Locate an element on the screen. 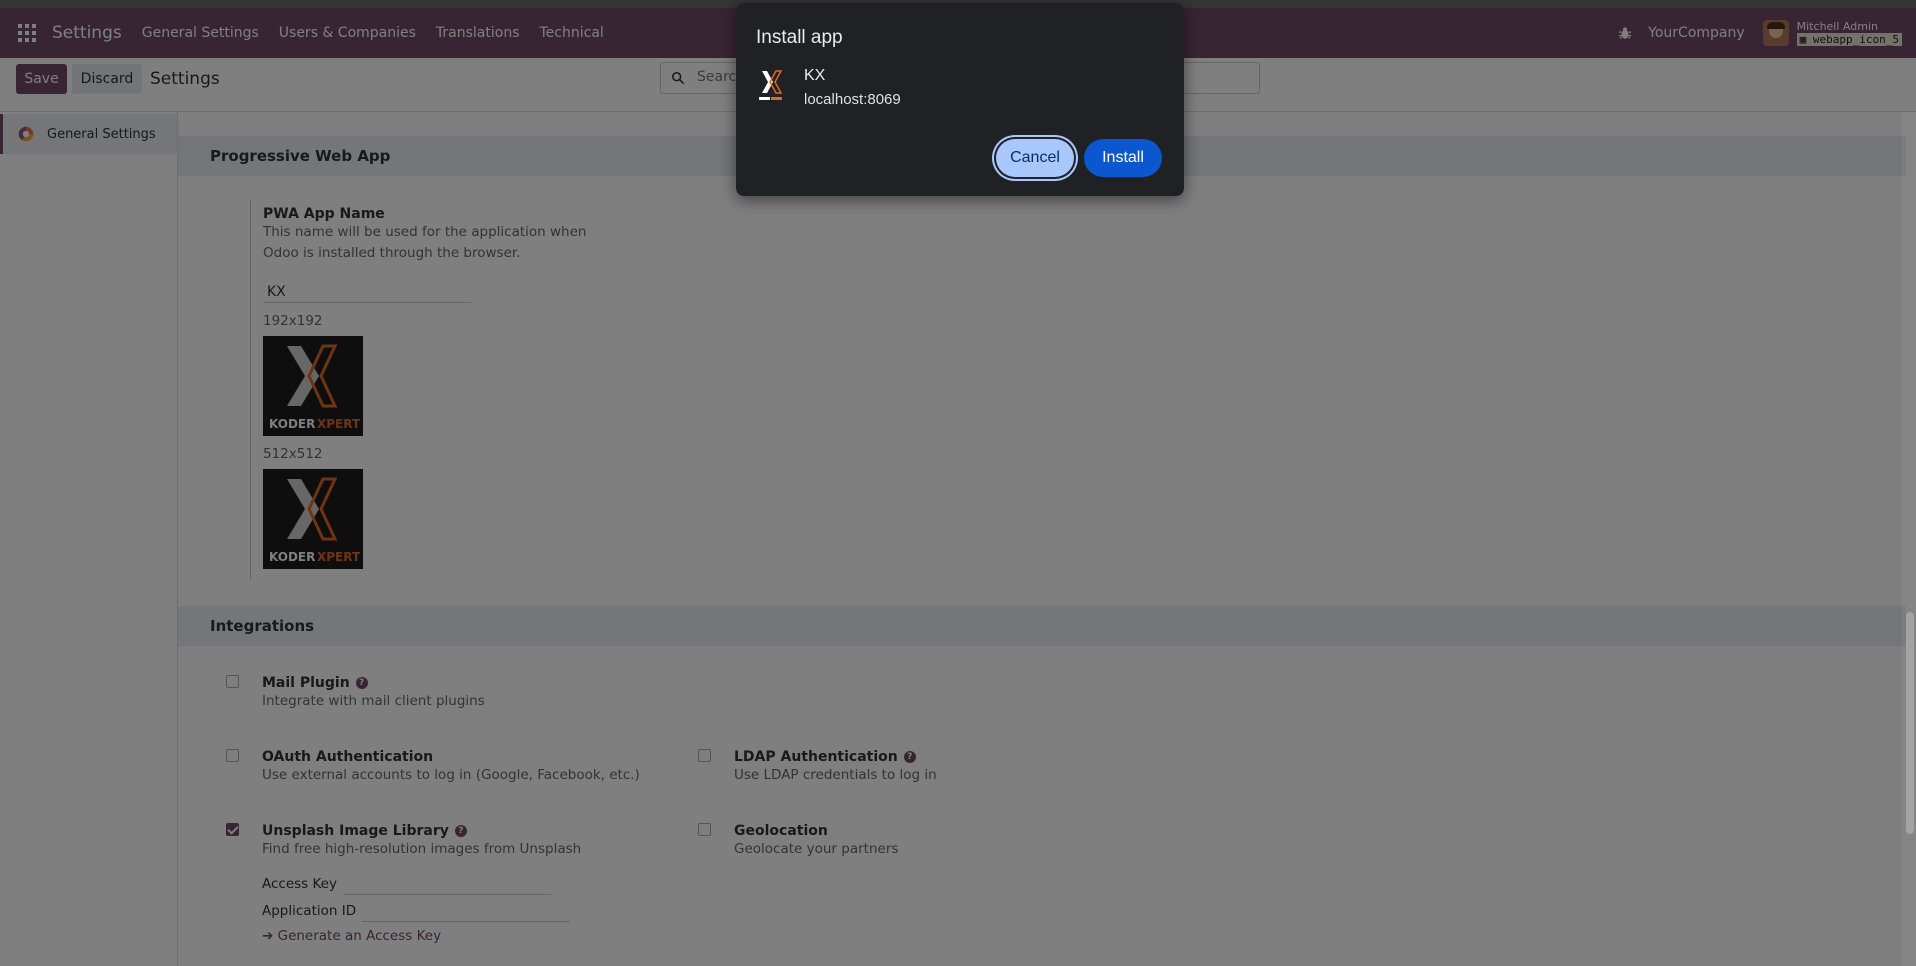 This screenshot has height=966, width=1916. page-scrollbar is located at coordinates (1909, 539).